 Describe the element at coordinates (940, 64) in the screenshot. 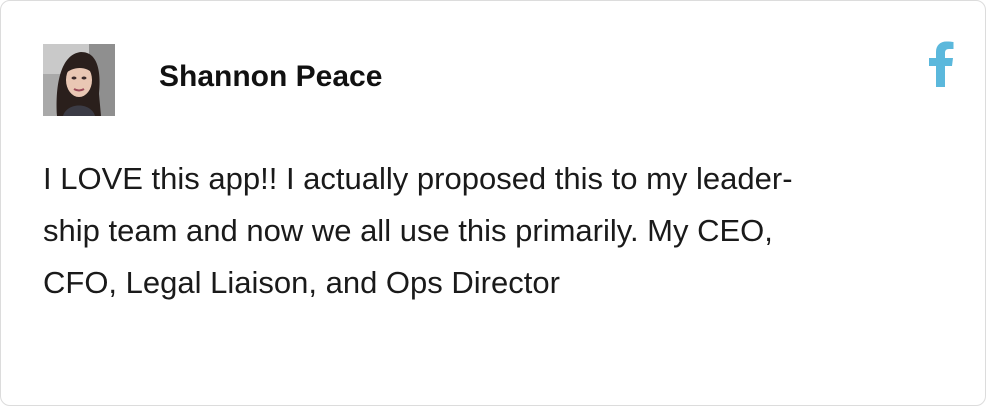

I see `facebook-icon` at that location.